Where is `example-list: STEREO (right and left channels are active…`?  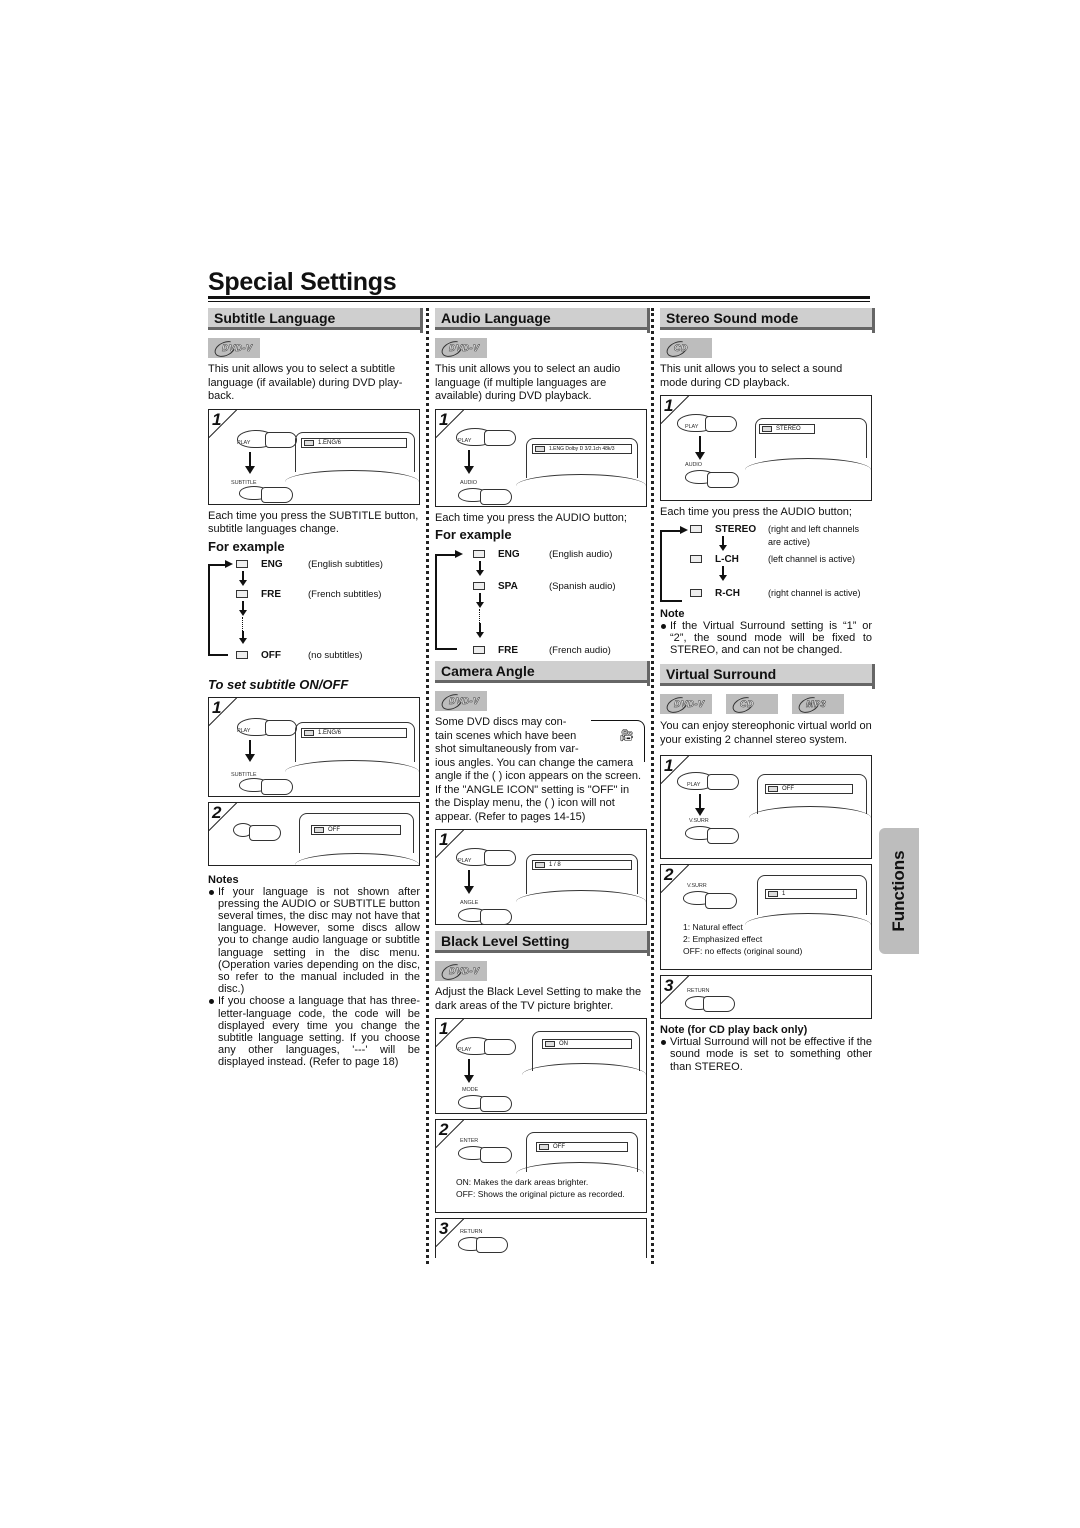
example-list: STEREO (right and left channels are active… is located at coordinates (766, 566).